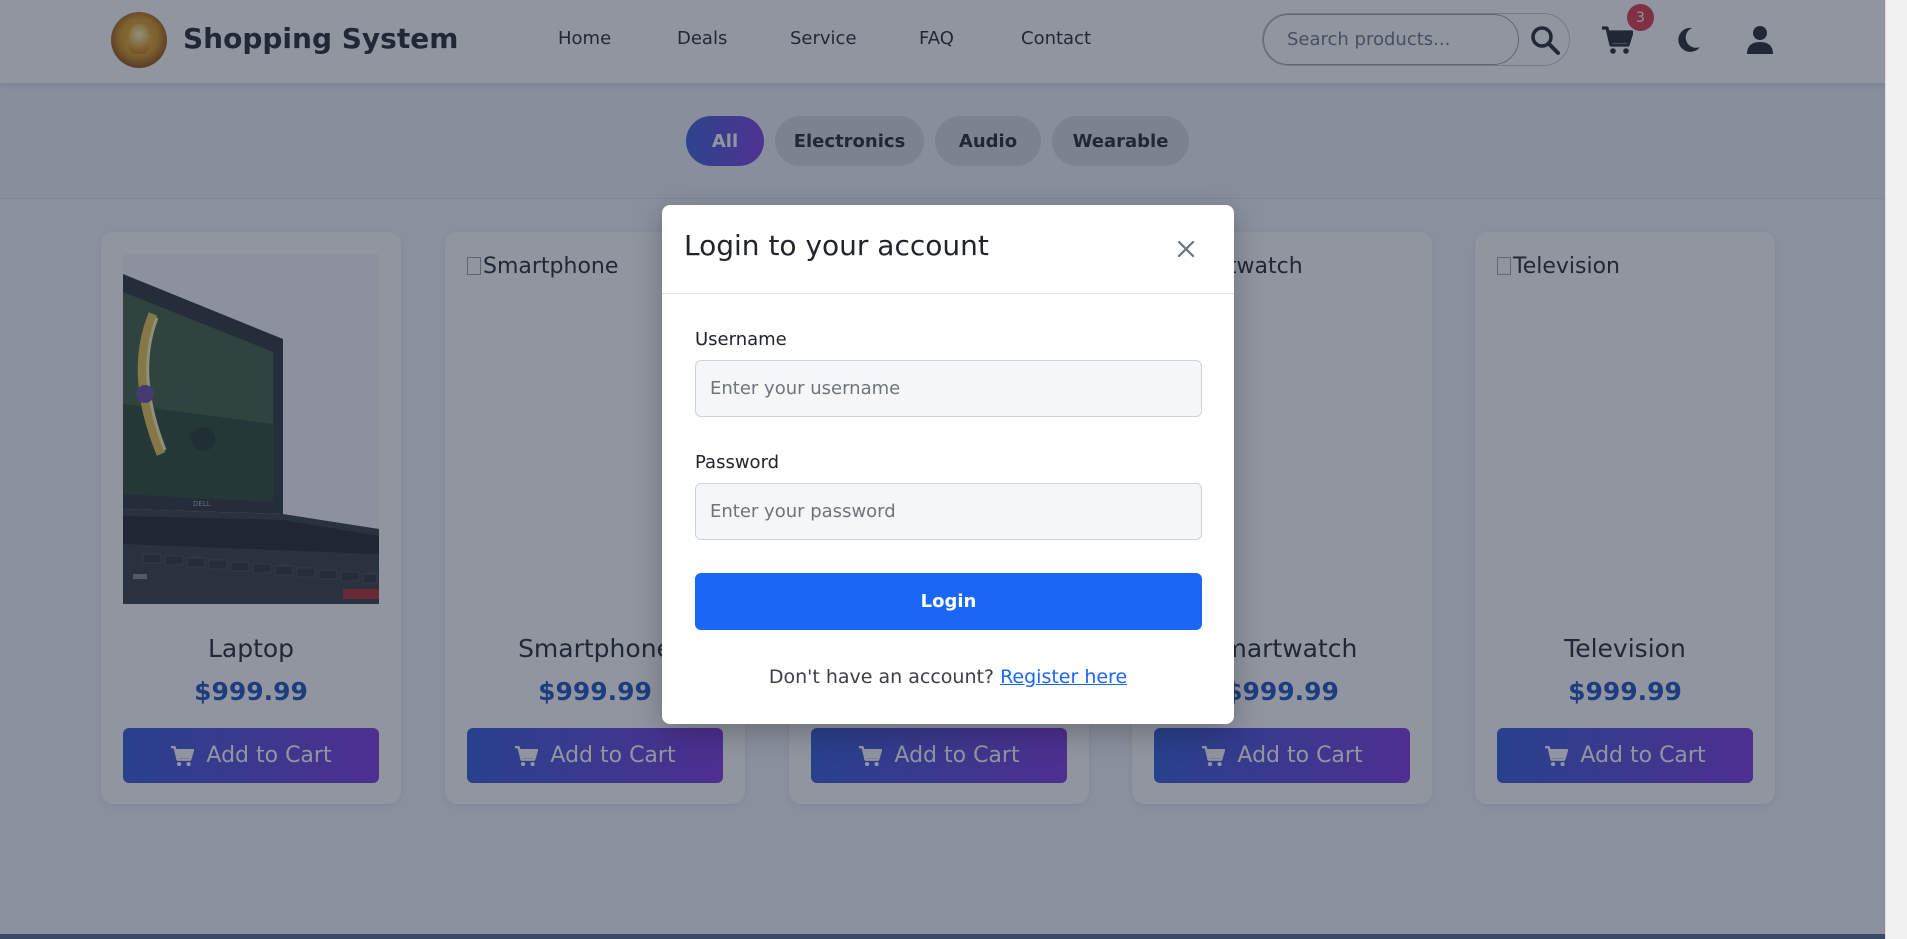 The width and height of the screenshot is (1907, 939). I want to click on modal-title: Login to your account, so click(836, 245).